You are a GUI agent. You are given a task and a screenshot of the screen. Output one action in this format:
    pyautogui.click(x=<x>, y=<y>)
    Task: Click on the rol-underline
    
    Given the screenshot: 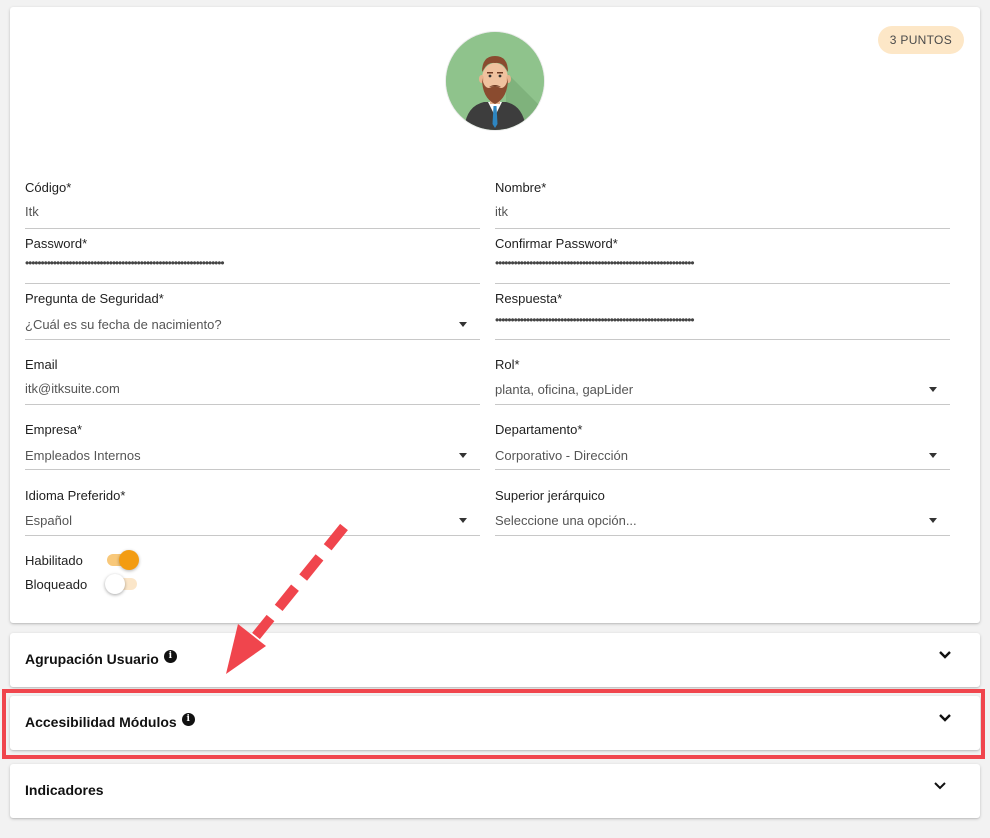 What is the action you would take?
    pyautogui.click(x=722, y=404)
    